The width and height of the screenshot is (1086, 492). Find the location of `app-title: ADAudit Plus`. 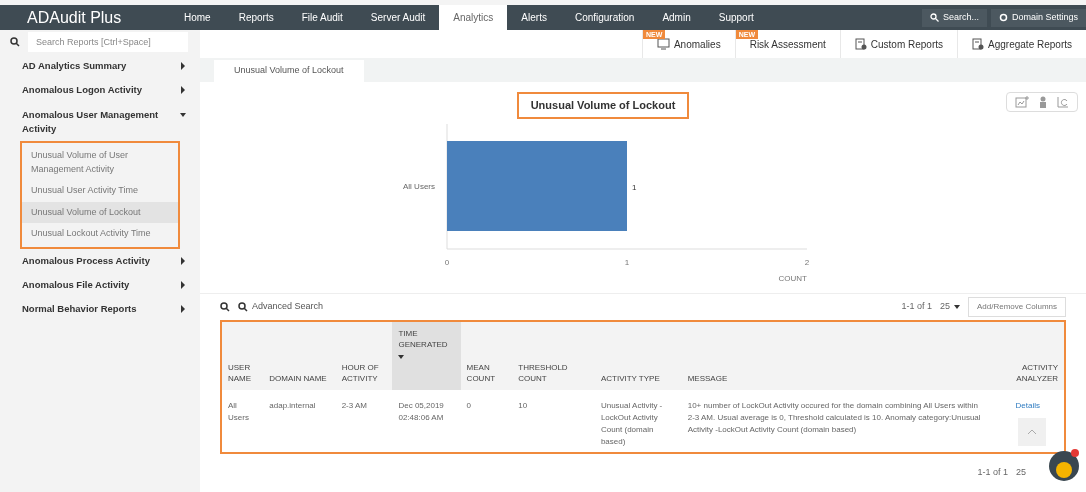

app-title: ADAudit Plus is located at coordinates (74, 17).